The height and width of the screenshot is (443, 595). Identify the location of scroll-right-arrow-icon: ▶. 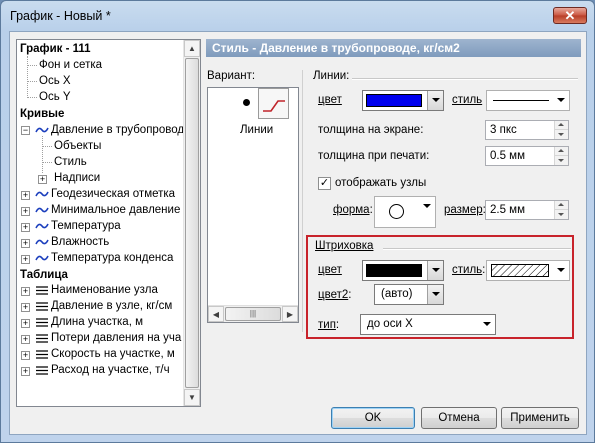
(290, 314).